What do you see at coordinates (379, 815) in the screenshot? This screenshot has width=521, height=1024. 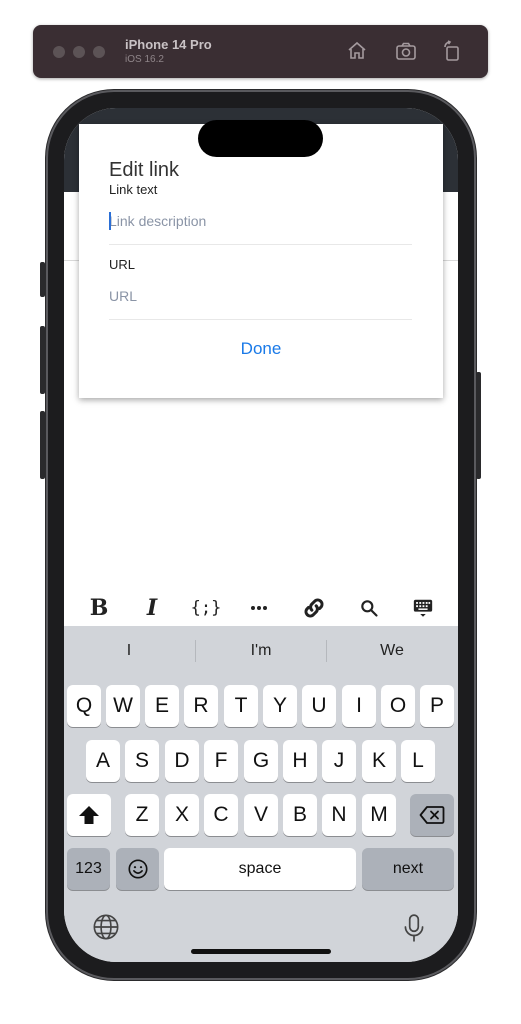 I see `key-m: M` at bounding box center [379, 815].